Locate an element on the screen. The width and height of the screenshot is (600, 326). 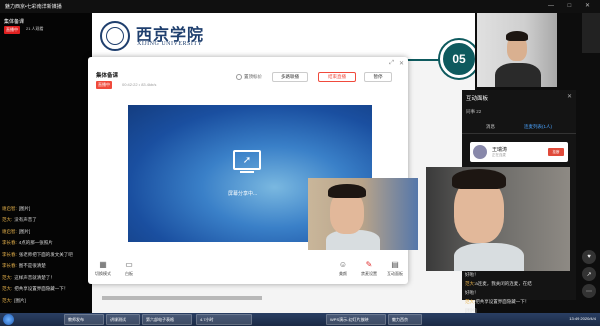
taskbar-item: 4.7小时 is located at coordinates (224, 319).